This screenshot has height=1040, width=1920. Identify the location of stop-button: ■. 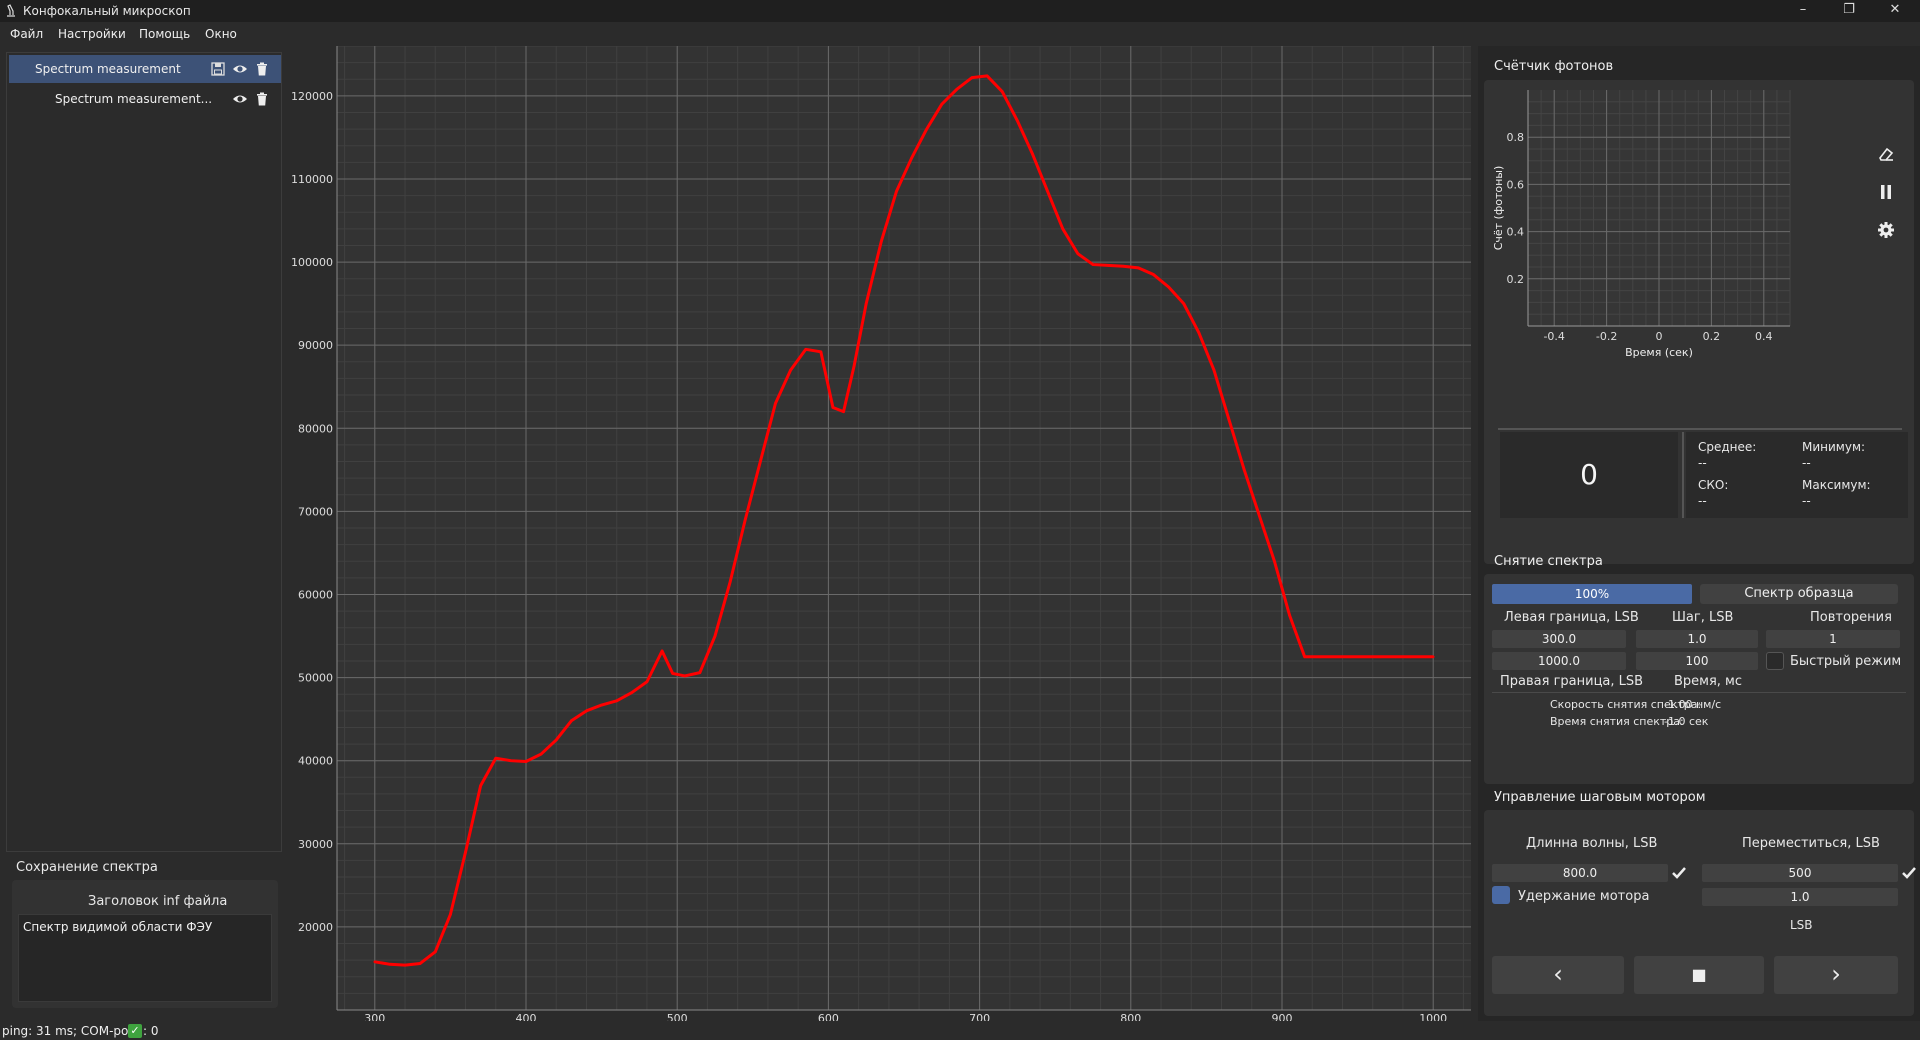
(1699, 975).